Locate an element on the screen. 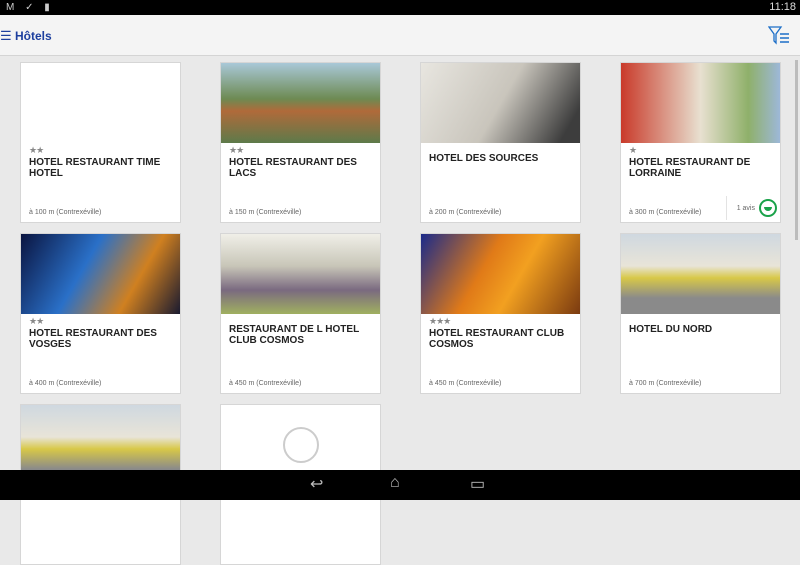 This screenshot has width=800, height=565. star-rating: ★★★ is located at coordinates (440, 321).